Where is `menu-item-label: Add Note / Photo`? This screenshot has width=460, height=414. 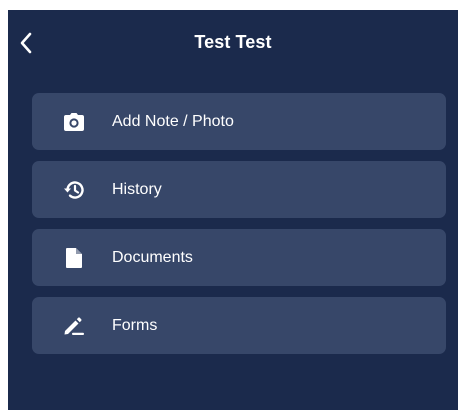
menu-item-label: Add Note / Photo is located at coordinates (173, 121).